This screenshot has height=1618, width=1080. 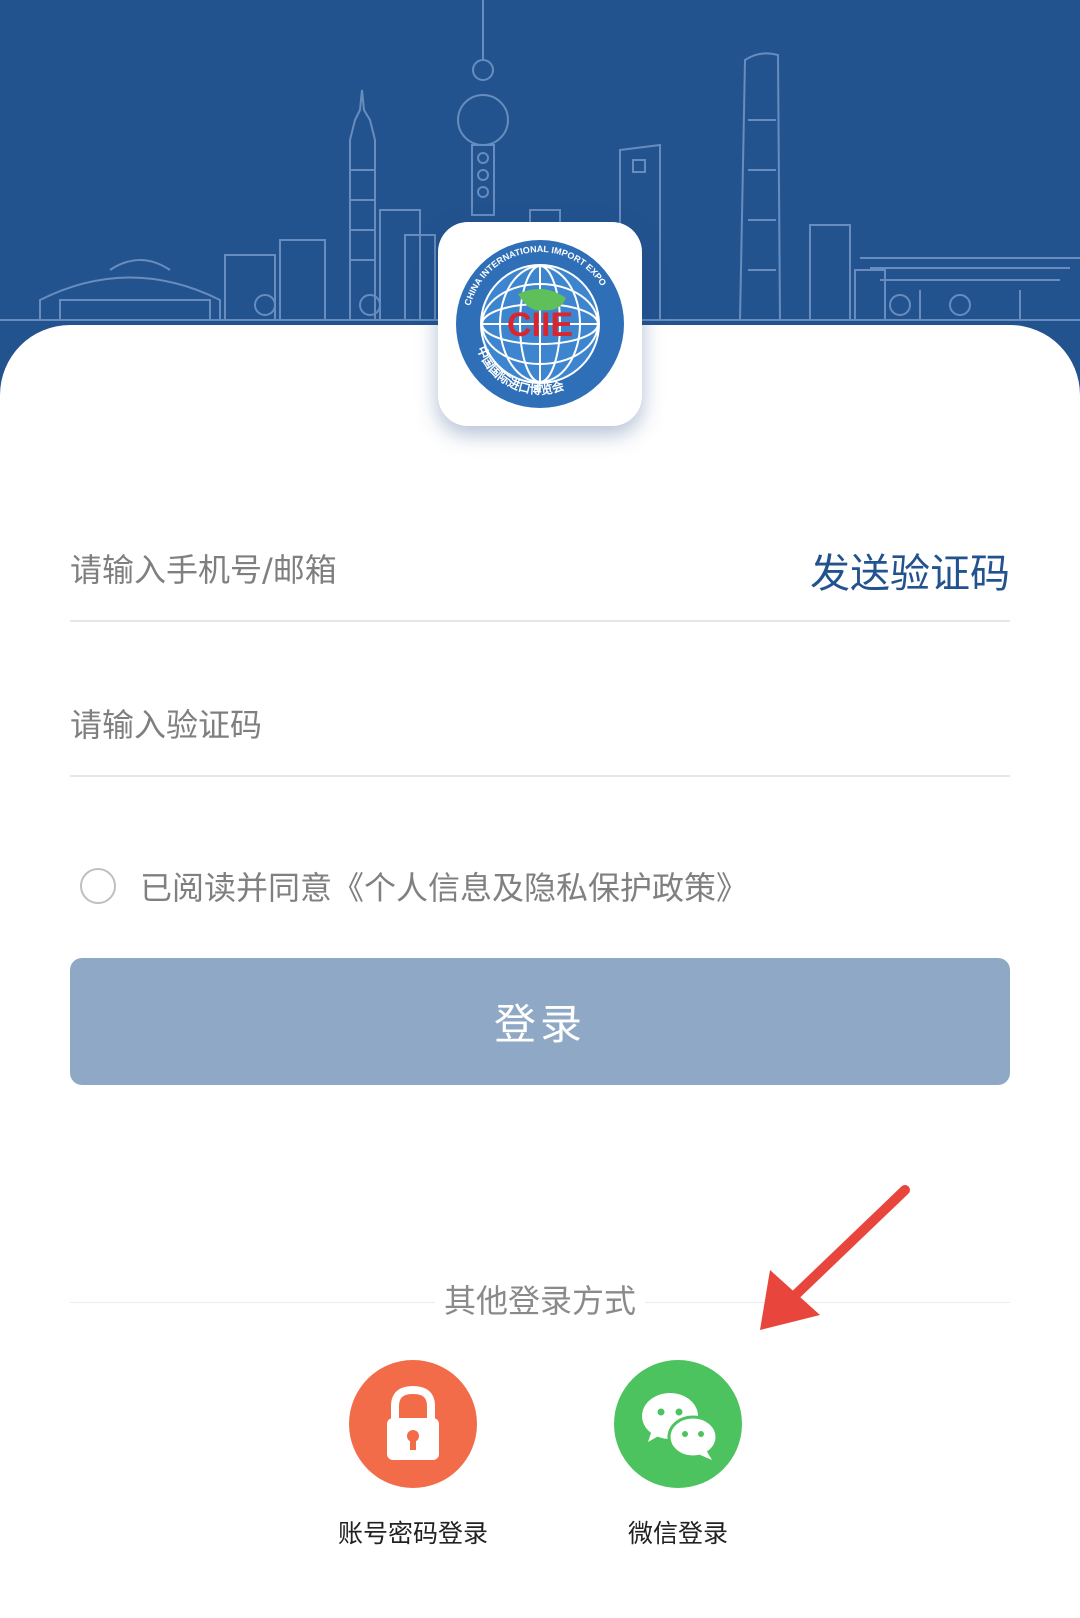 I want to click on password-login-label: 账号密码登录, so click(x=412, y=1533).